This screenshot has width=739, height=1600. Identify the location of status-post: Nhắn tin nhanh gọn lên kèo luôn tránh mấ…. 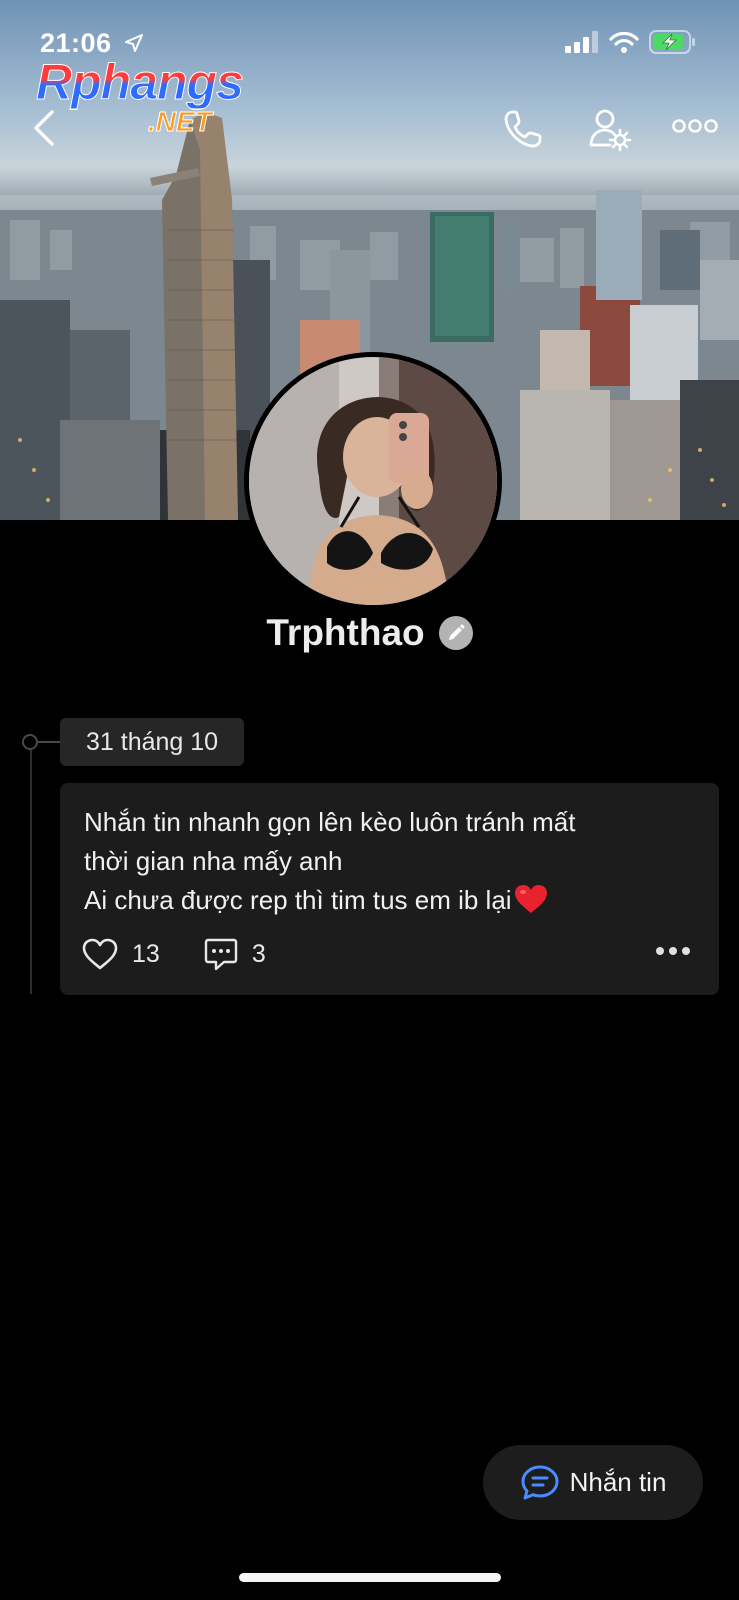
(389, 889).